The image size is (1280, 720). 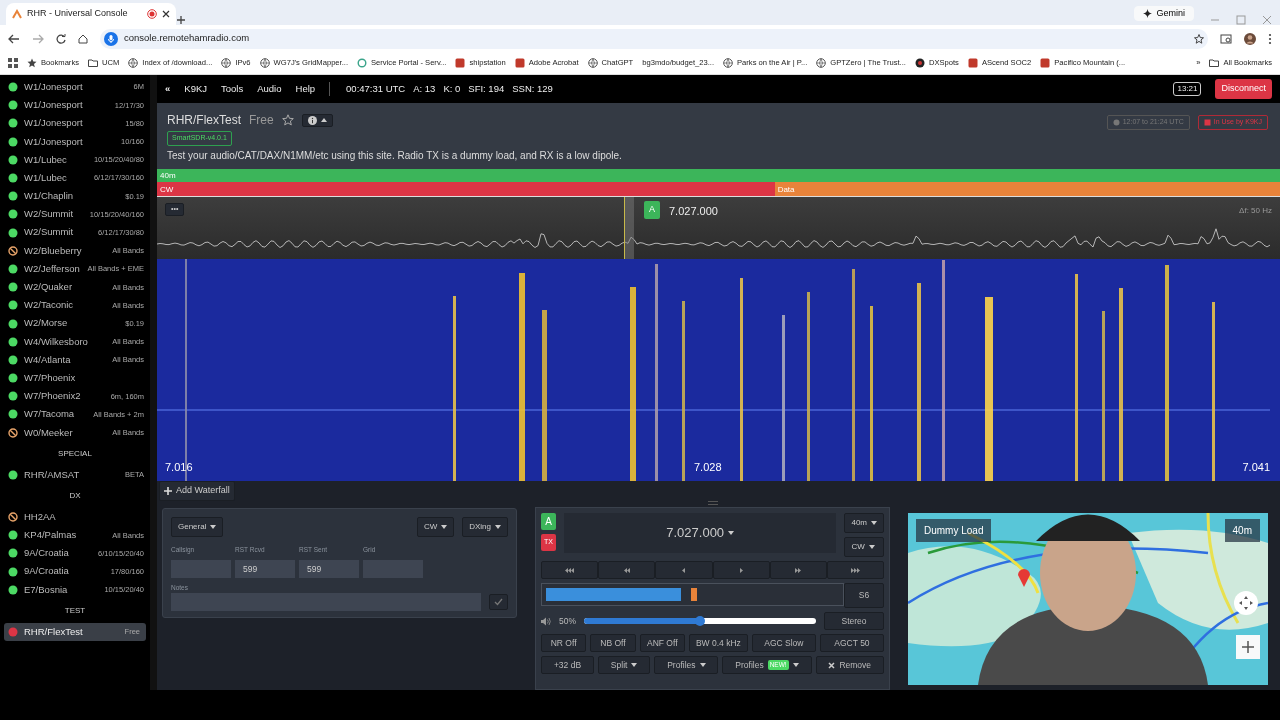 I want to click on save-button, so click(x=498, y=601).